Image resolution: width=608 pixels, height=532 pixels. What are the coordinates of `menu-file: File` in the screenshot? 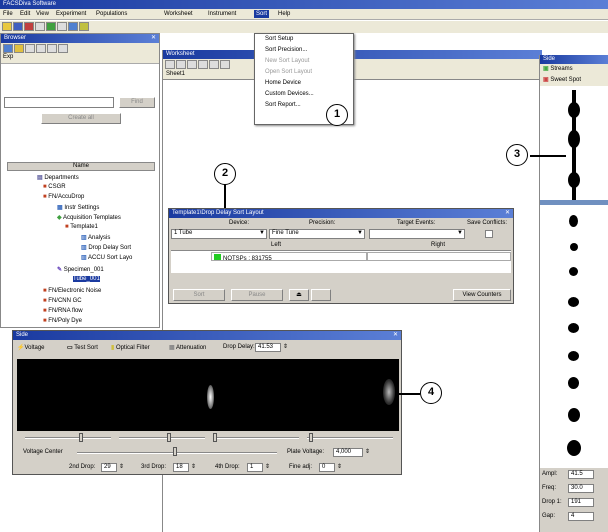 It's located at (8, 14).